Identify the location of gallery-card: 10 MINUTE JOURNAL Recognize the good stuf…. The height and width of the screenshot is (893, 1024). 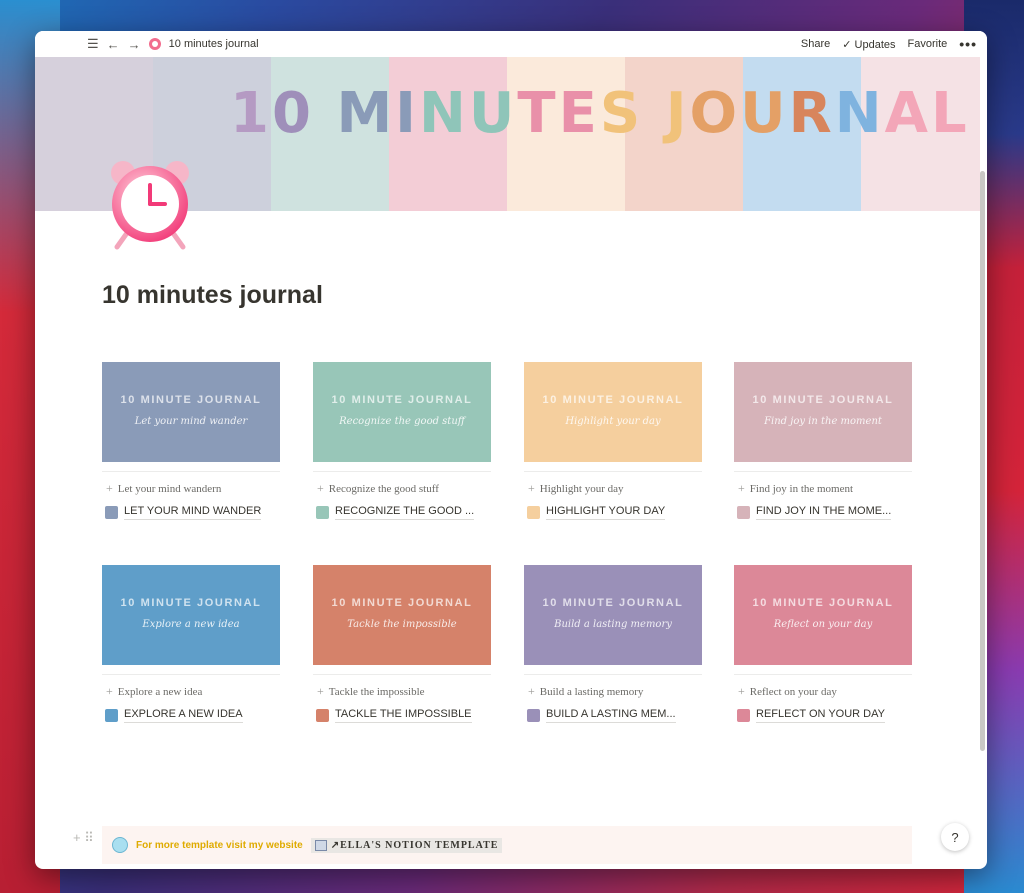
(402, 444).